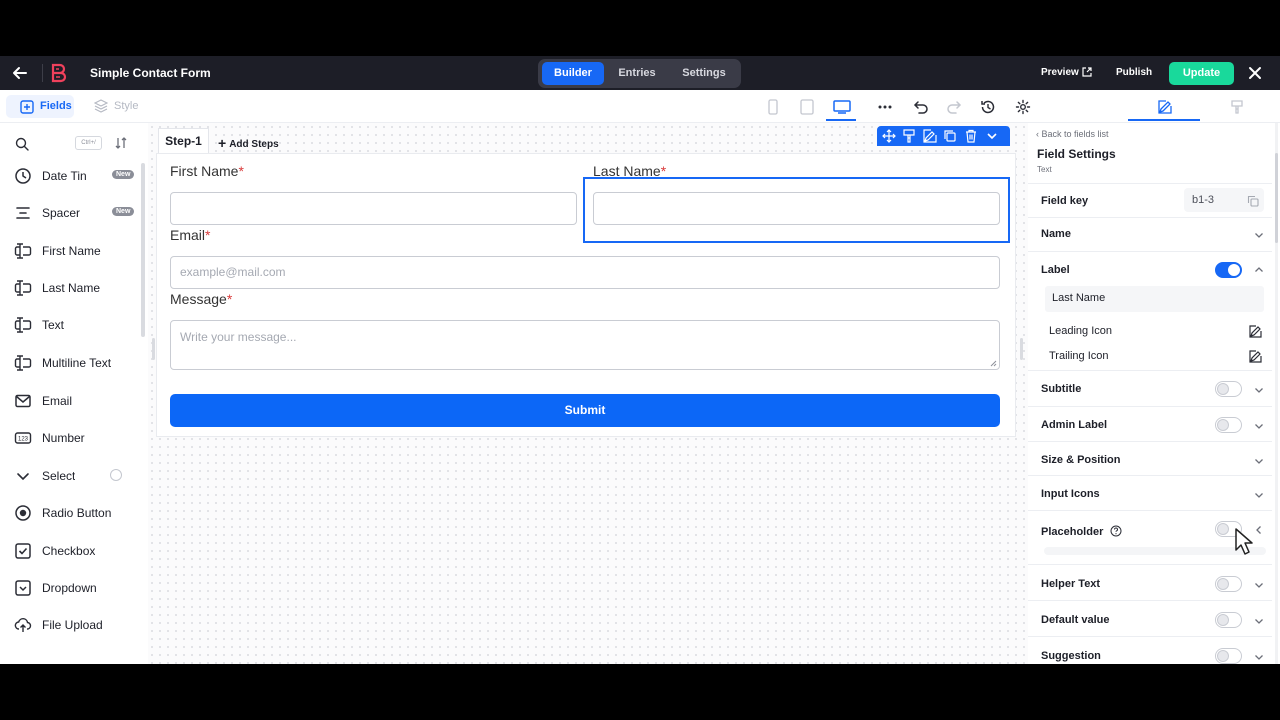 The height and width of the screenshot is (720, 1280). What do you see at coordinates (40, 106) in the screenshot?
I see `fields-tab: Fields` at bounding box center [40, 106].